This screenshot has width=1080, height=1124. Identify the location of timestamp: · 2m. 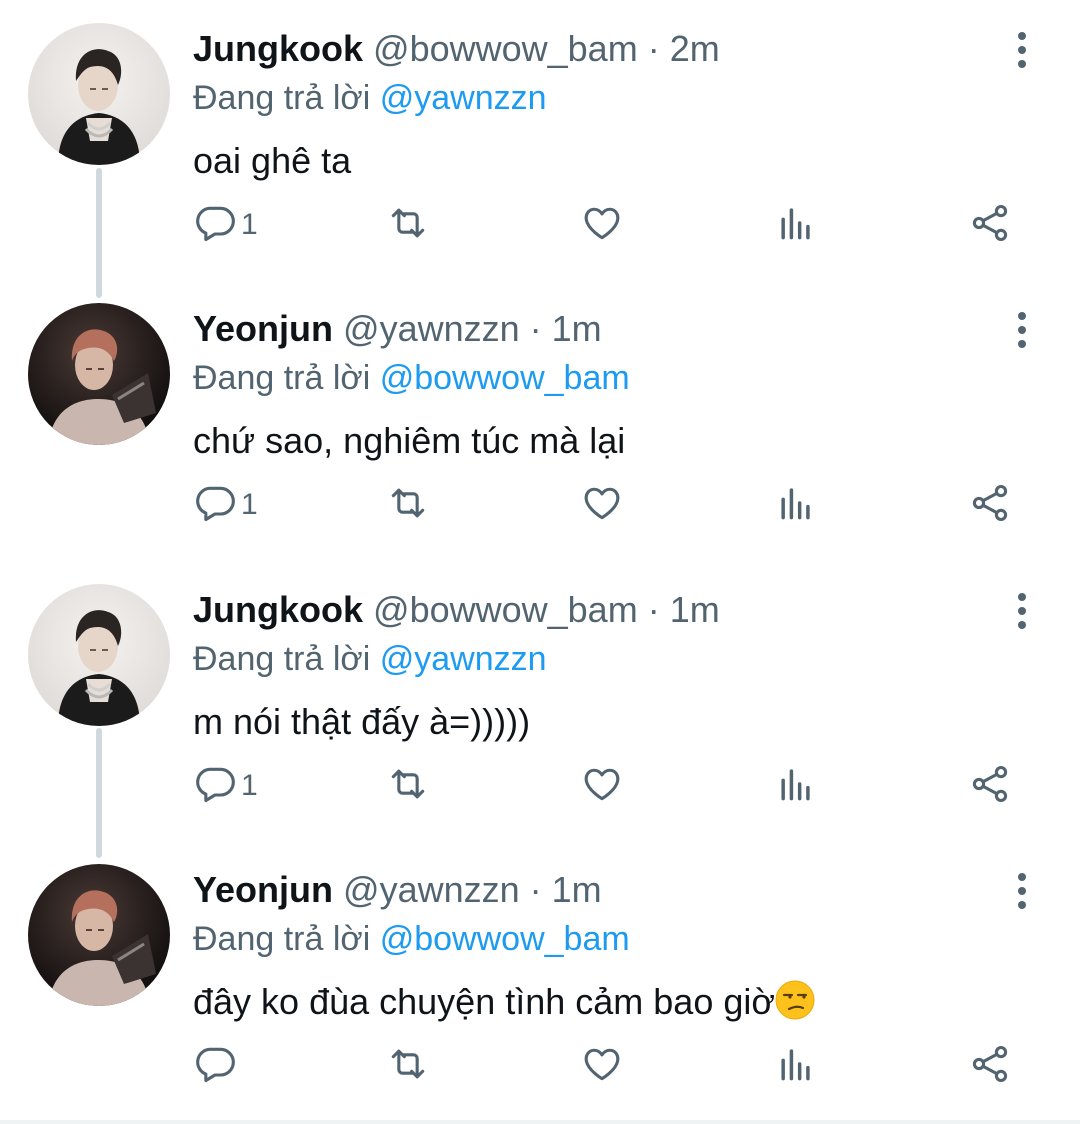
(684, 48).